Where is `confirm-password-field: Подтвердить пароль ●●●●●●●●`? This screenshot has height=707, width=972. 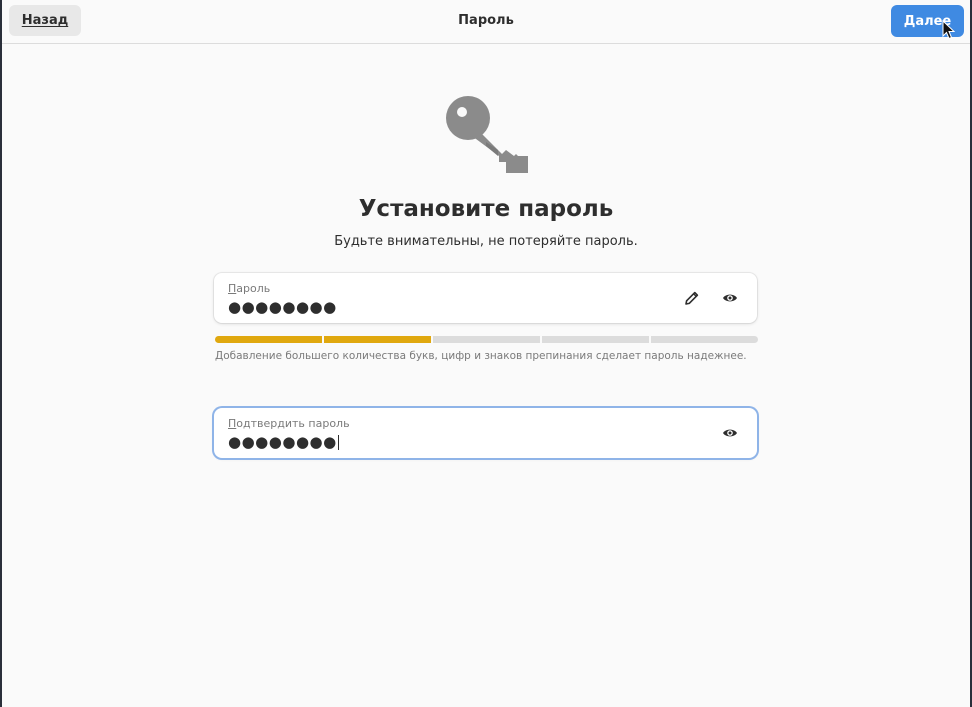 confirm-password-field: Подтвердить пароль ●●●●●●●● is located at coordinates (485, 433).